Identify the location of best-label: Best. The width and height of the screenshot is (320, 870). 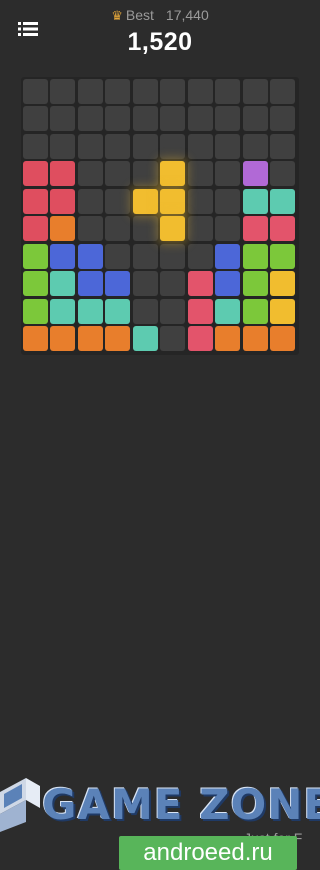
(139, 15).